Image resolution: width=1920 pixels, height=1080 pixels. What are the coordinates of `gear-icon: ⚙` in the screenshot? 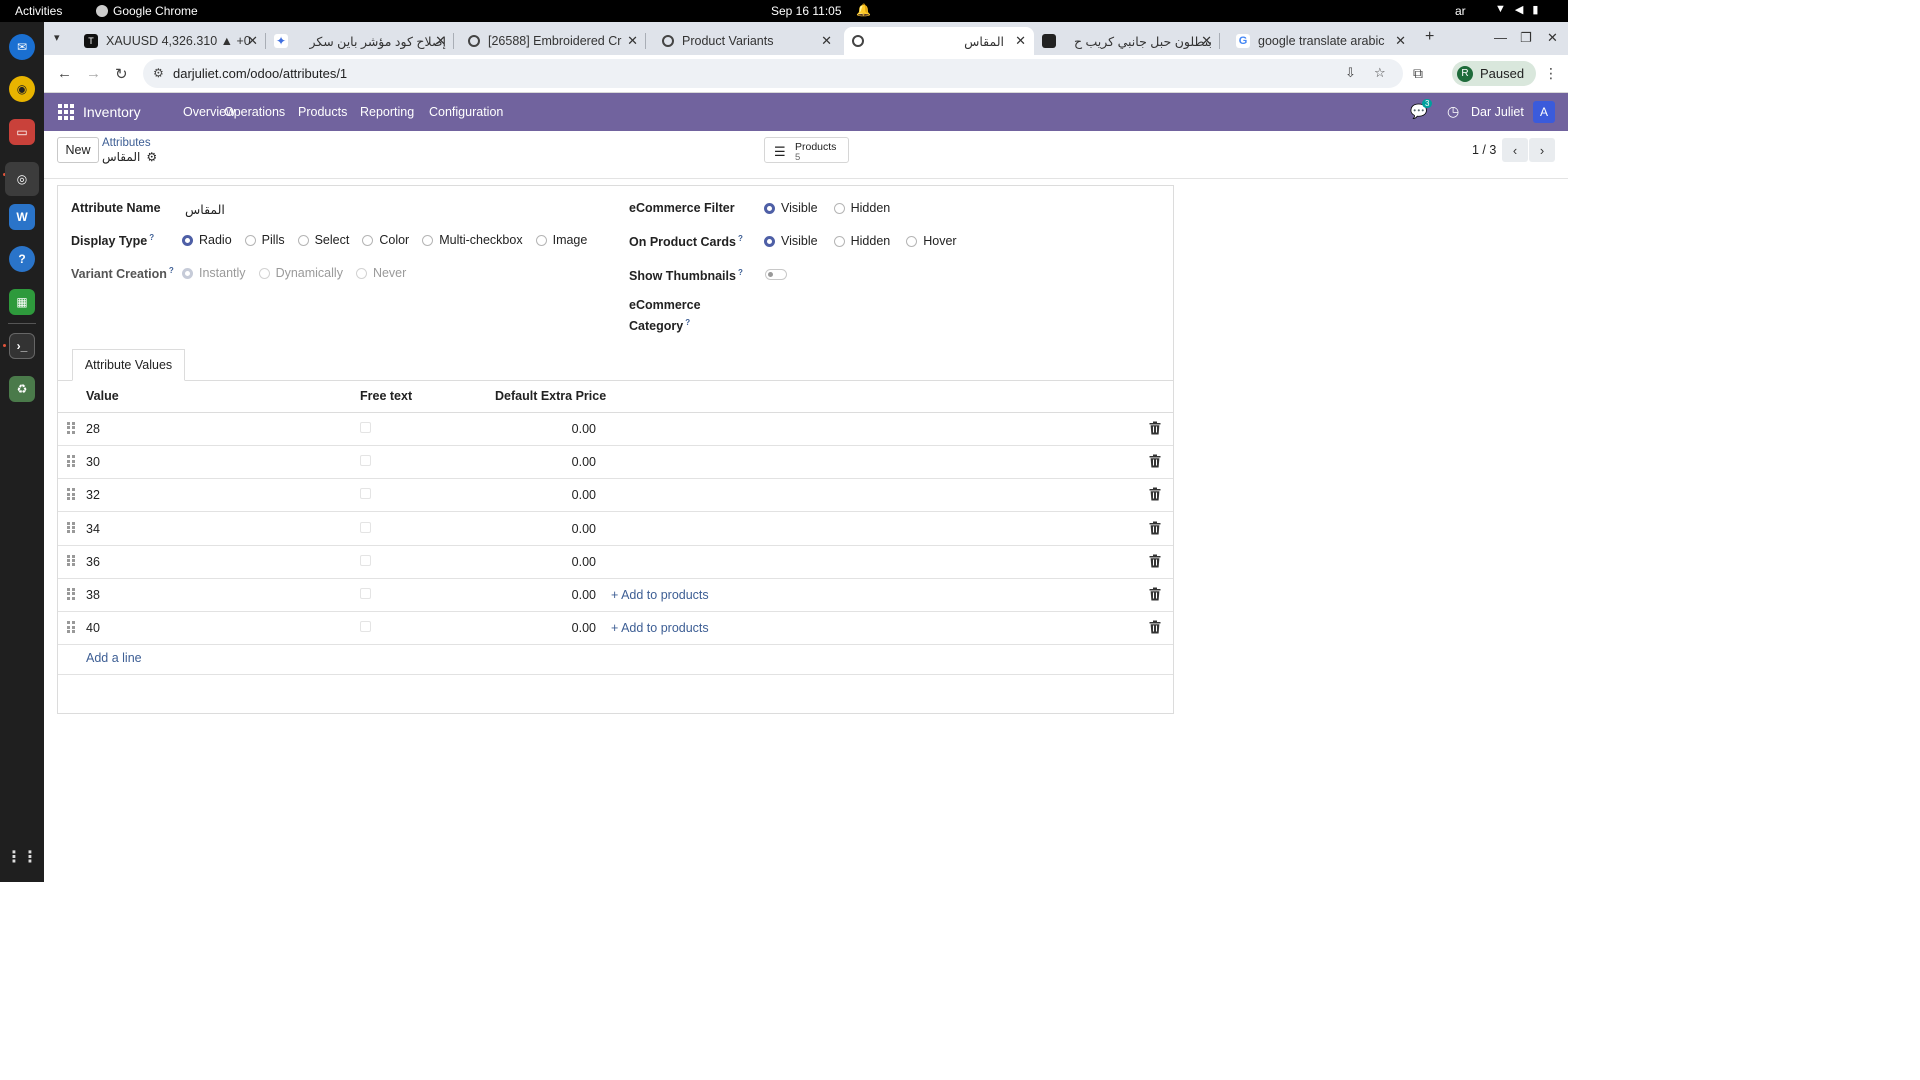 It's located at (151, 157).